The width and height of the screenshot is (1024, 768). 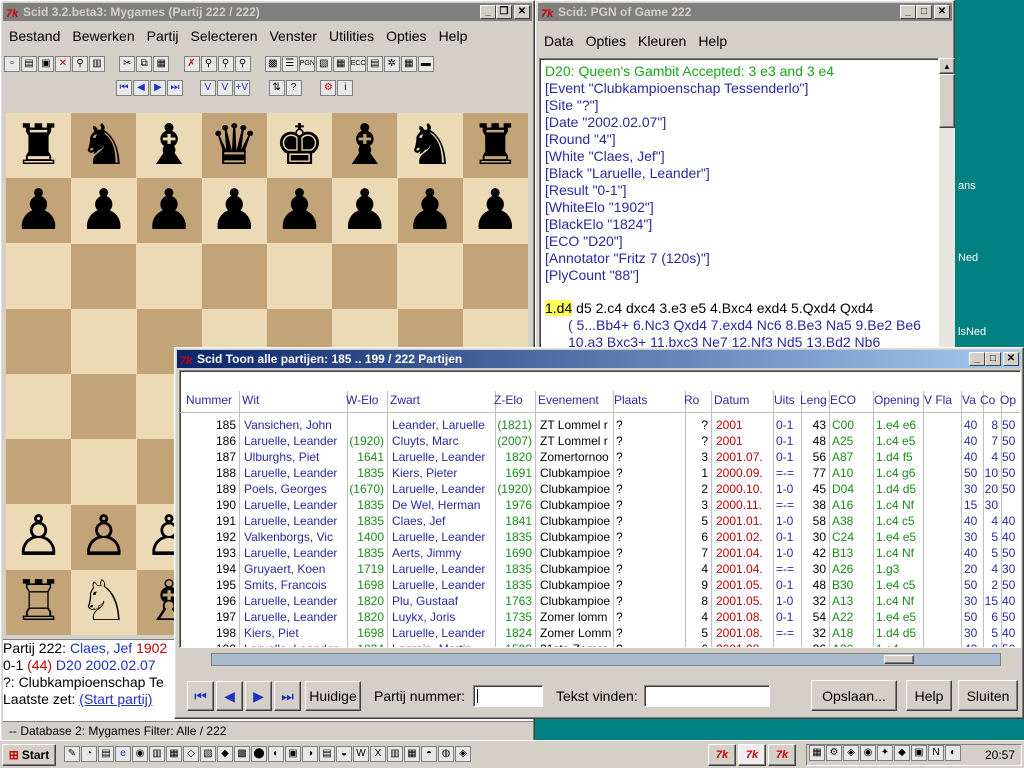 I want to click on table-cell: 195, so click(x=209, y=585).